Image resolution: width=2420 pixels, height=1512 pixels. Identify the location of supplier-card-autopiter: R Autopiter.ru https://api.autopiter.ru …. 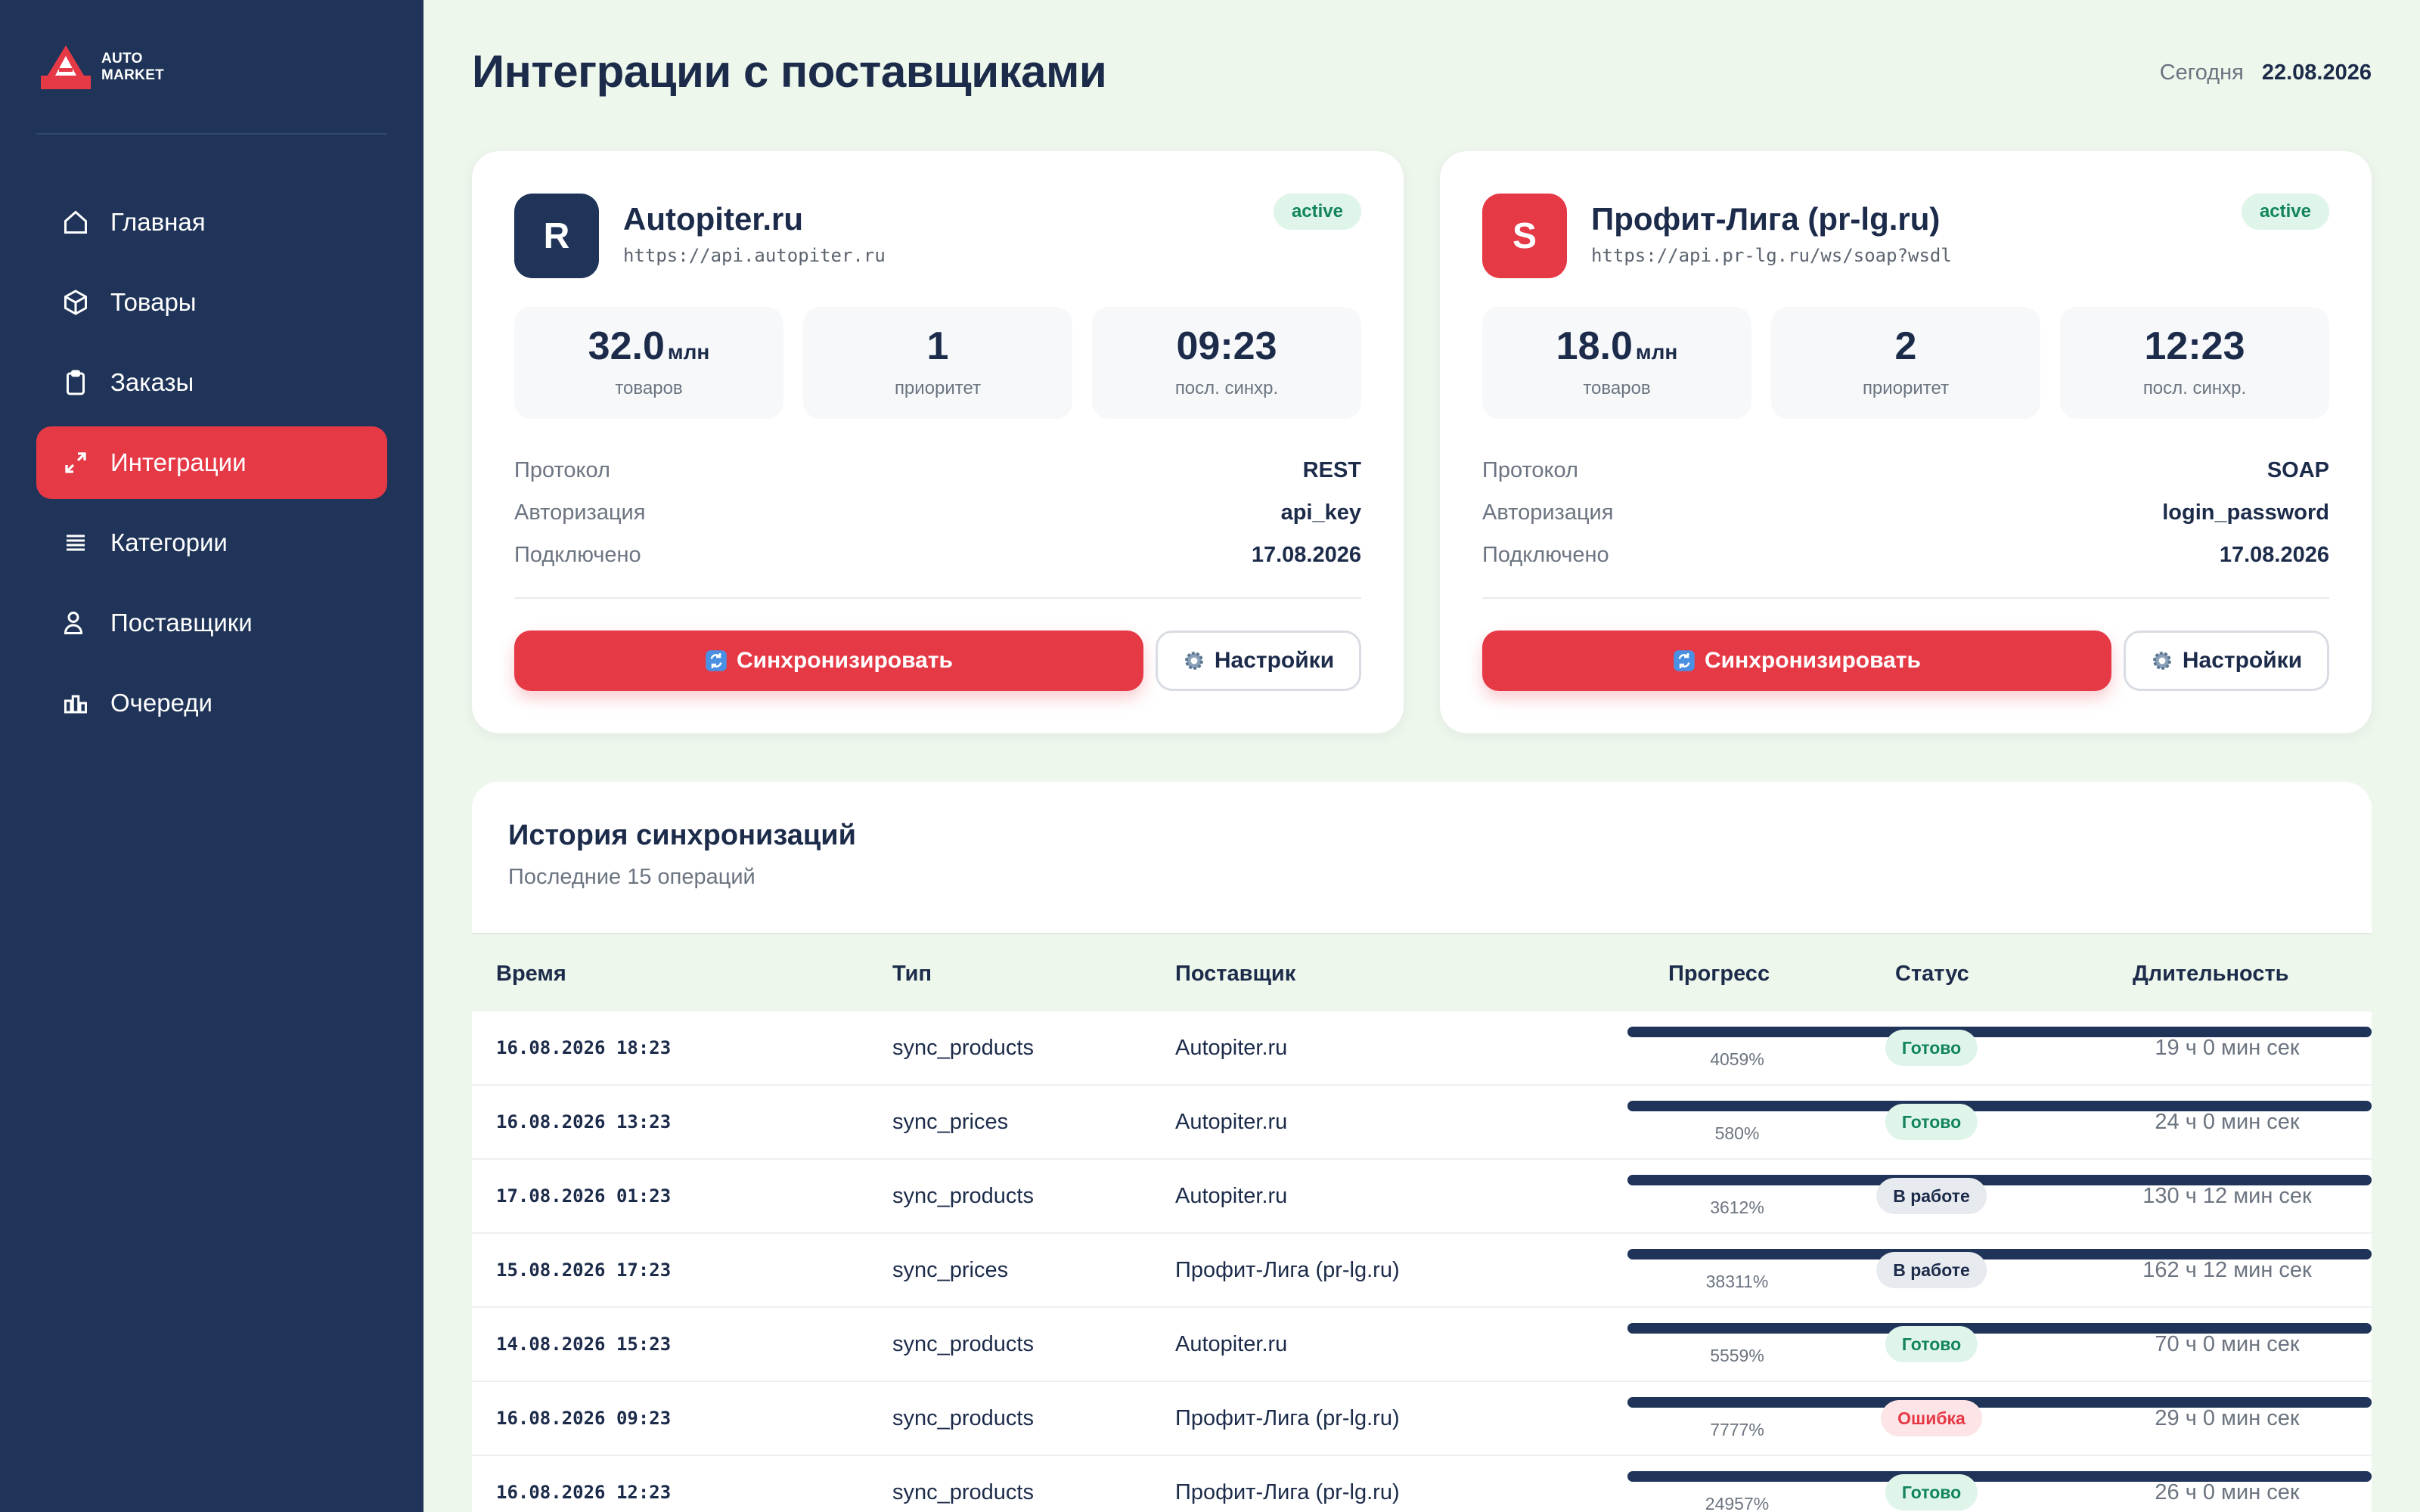
(938, 442).